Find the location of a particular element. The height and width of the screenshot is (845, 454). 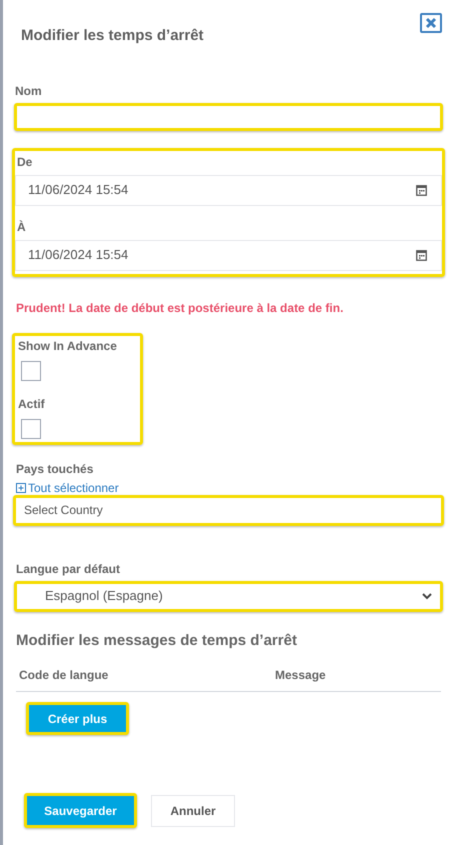

field-label: Nom is located at coordinates (28, 91).